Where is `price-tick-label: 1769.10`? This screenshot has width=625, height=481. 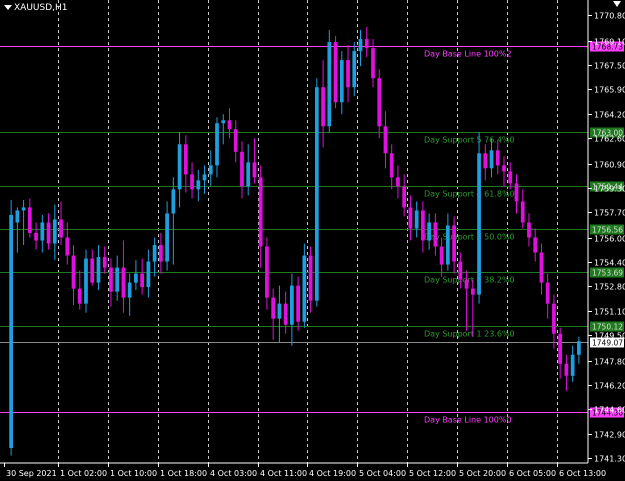 price-tick-label: 1769.10 is located at coordinates (609, 42).